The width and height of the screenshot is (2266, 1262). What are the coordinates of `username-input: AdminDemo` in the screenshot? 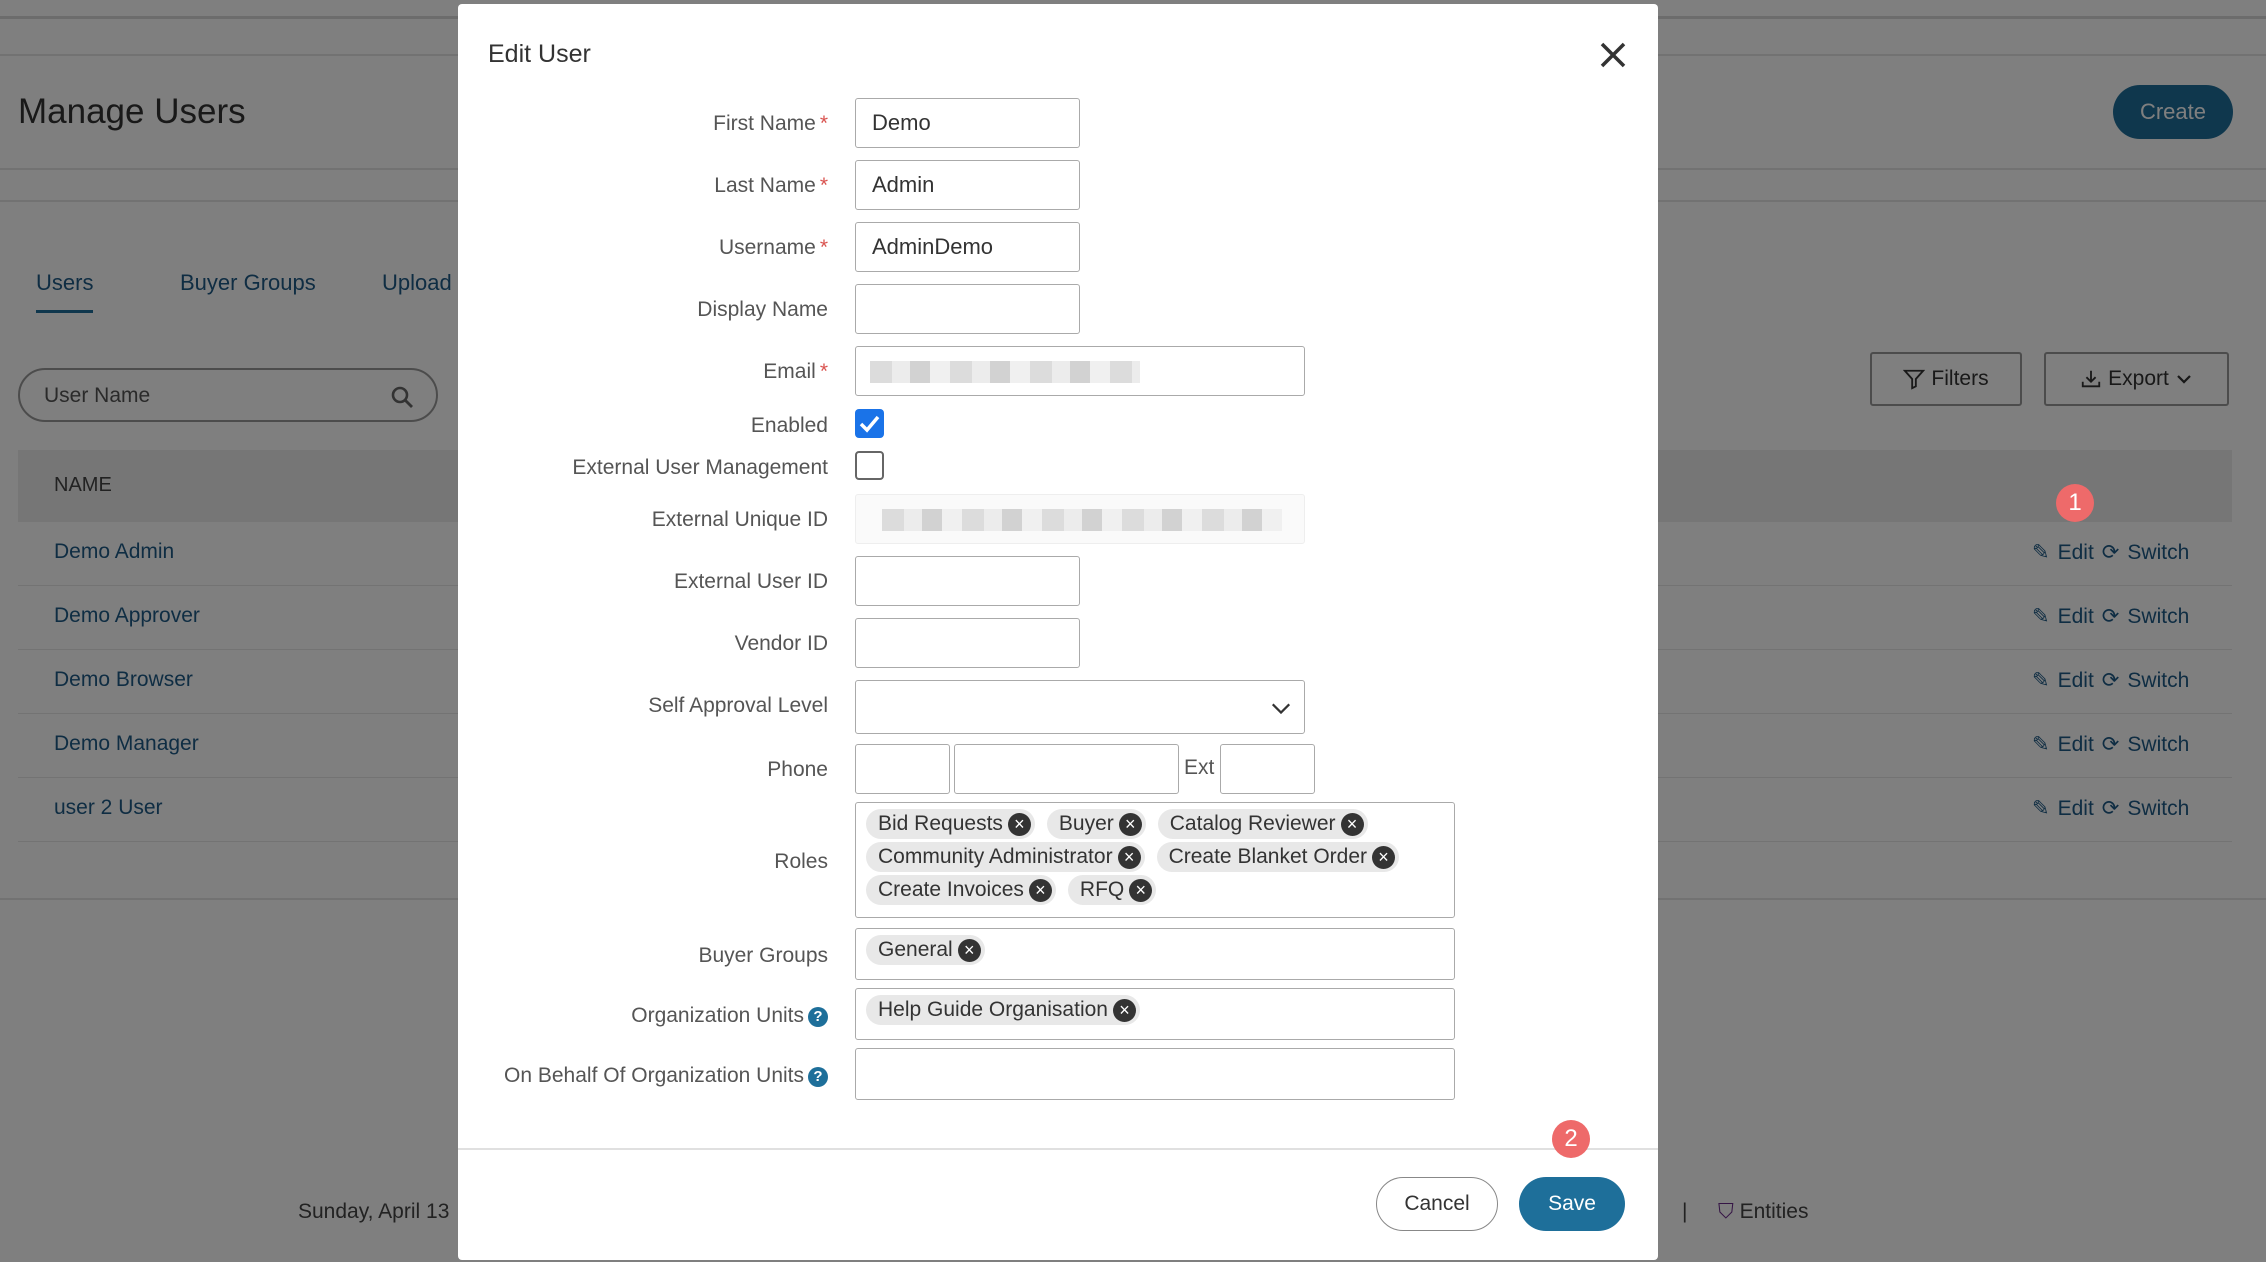 It's located at (967, 247).